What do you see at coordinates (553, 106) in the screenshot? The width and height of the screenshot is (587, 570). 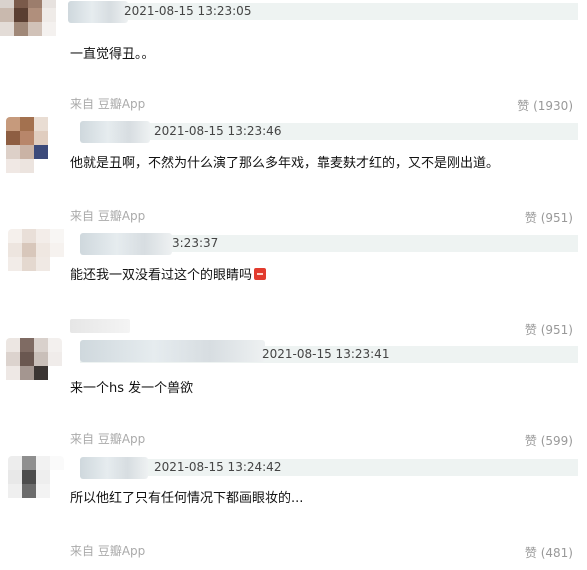 I see `like-count: (1930)` at bounding box center [553, 106].